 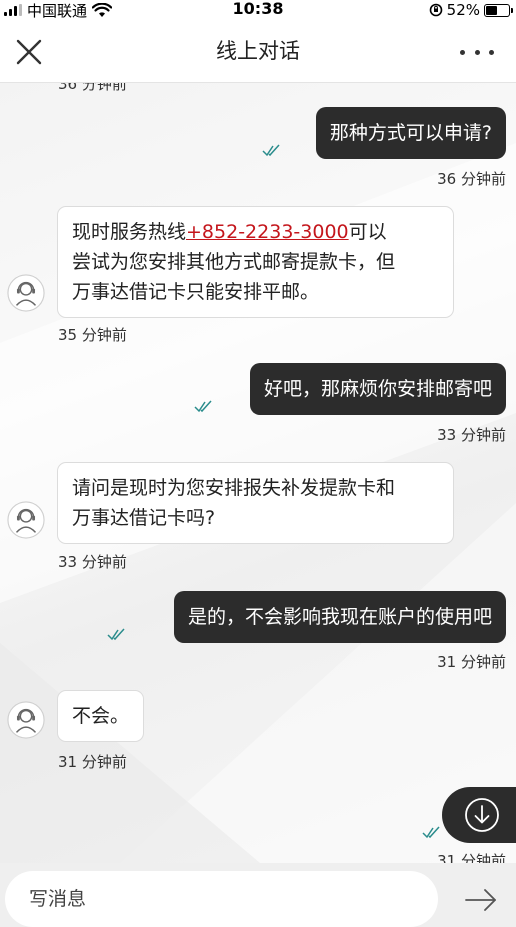 I want to click on battery-icon, so click(x=498, y=10).